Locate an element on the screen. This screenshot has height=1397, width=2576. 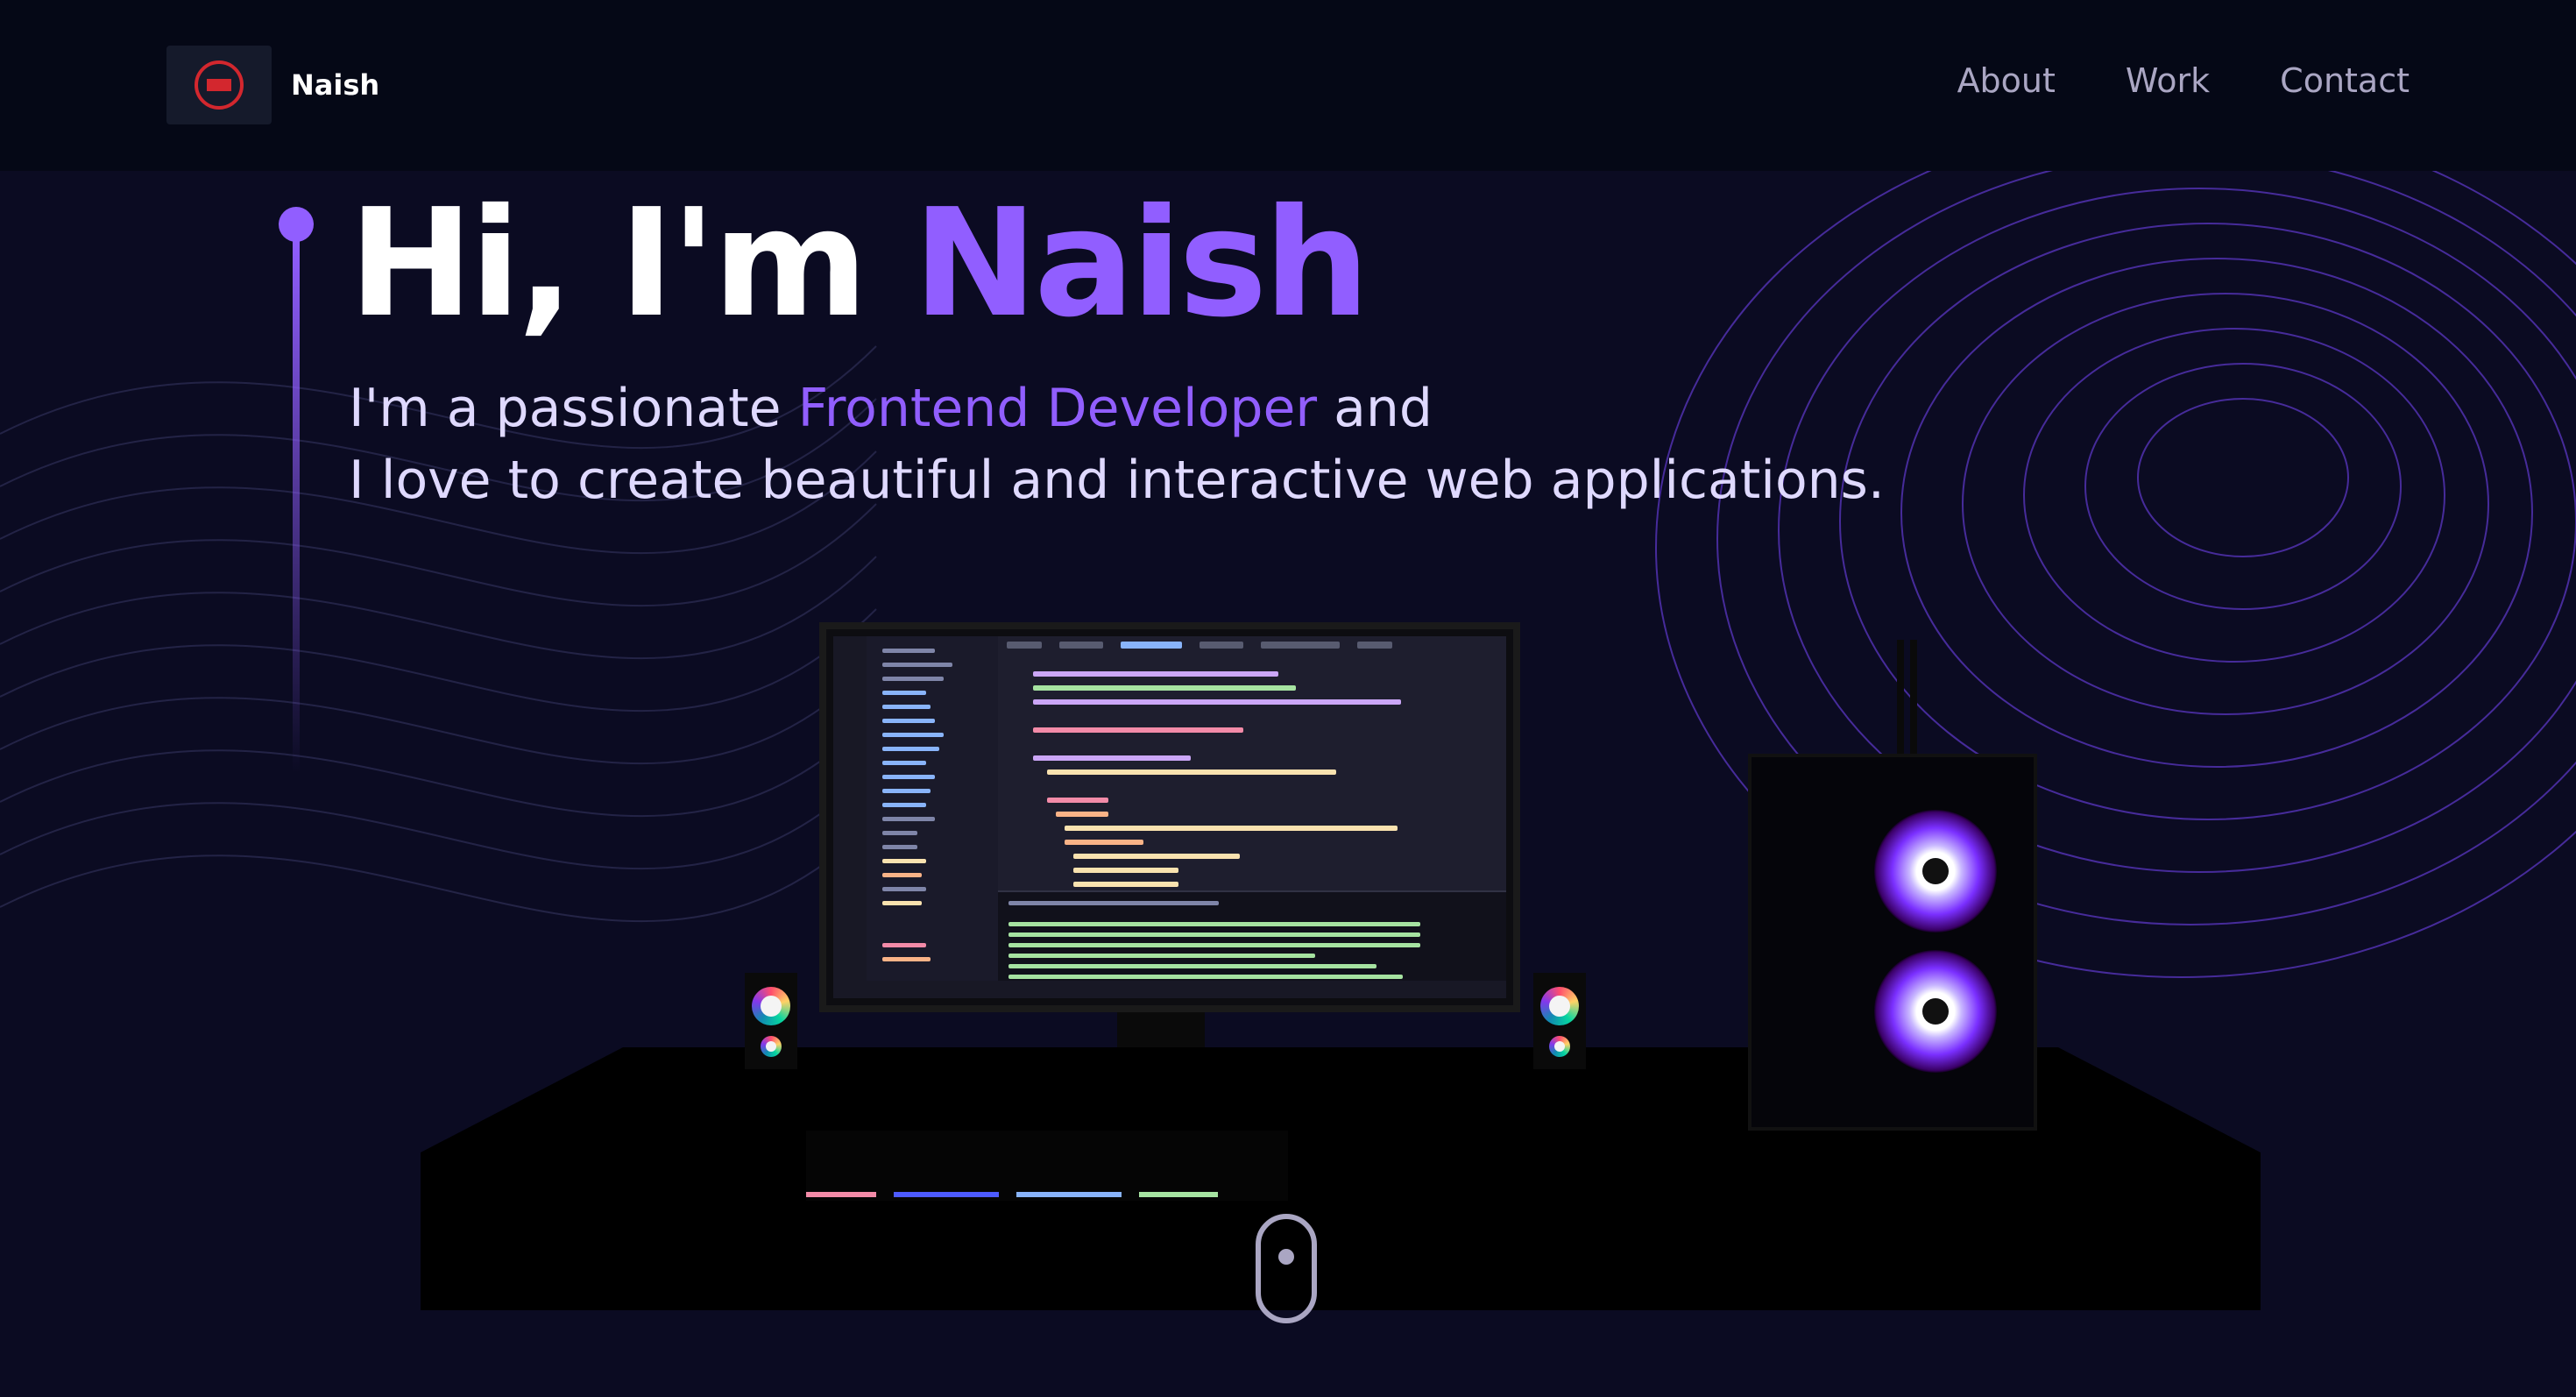
subtitle-pre: I'm a passionate is located at coordinates (573, 408).